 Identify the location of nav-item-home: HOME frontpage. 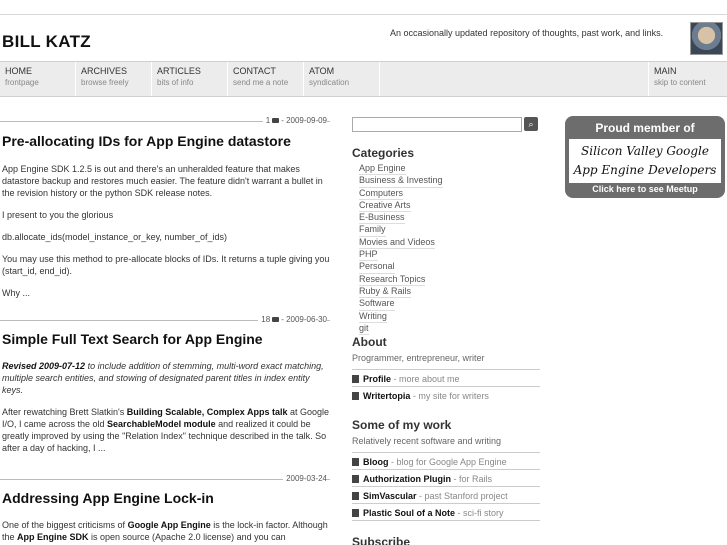
(38, 79).